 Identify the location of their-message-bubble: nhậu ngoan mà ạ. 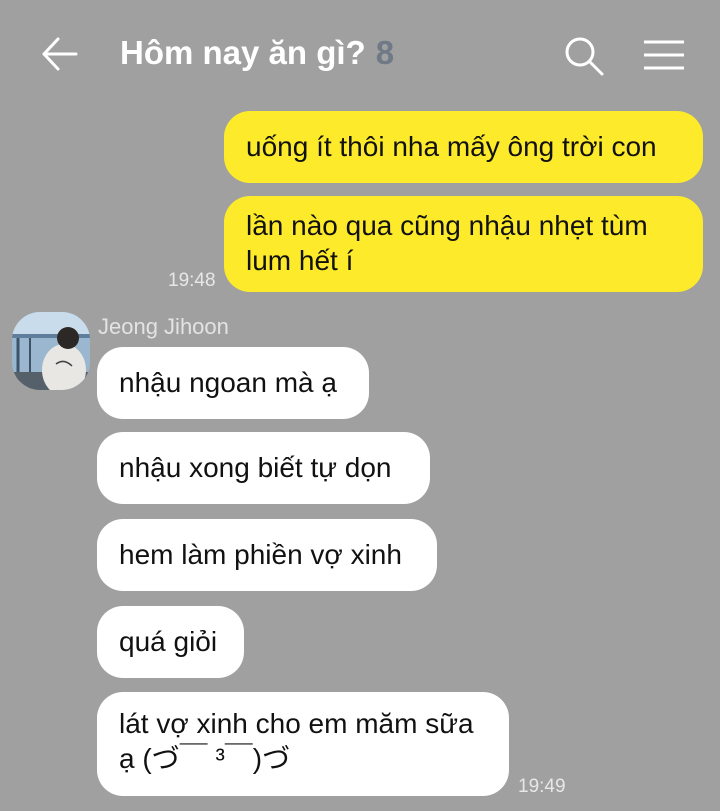
(233, 383).